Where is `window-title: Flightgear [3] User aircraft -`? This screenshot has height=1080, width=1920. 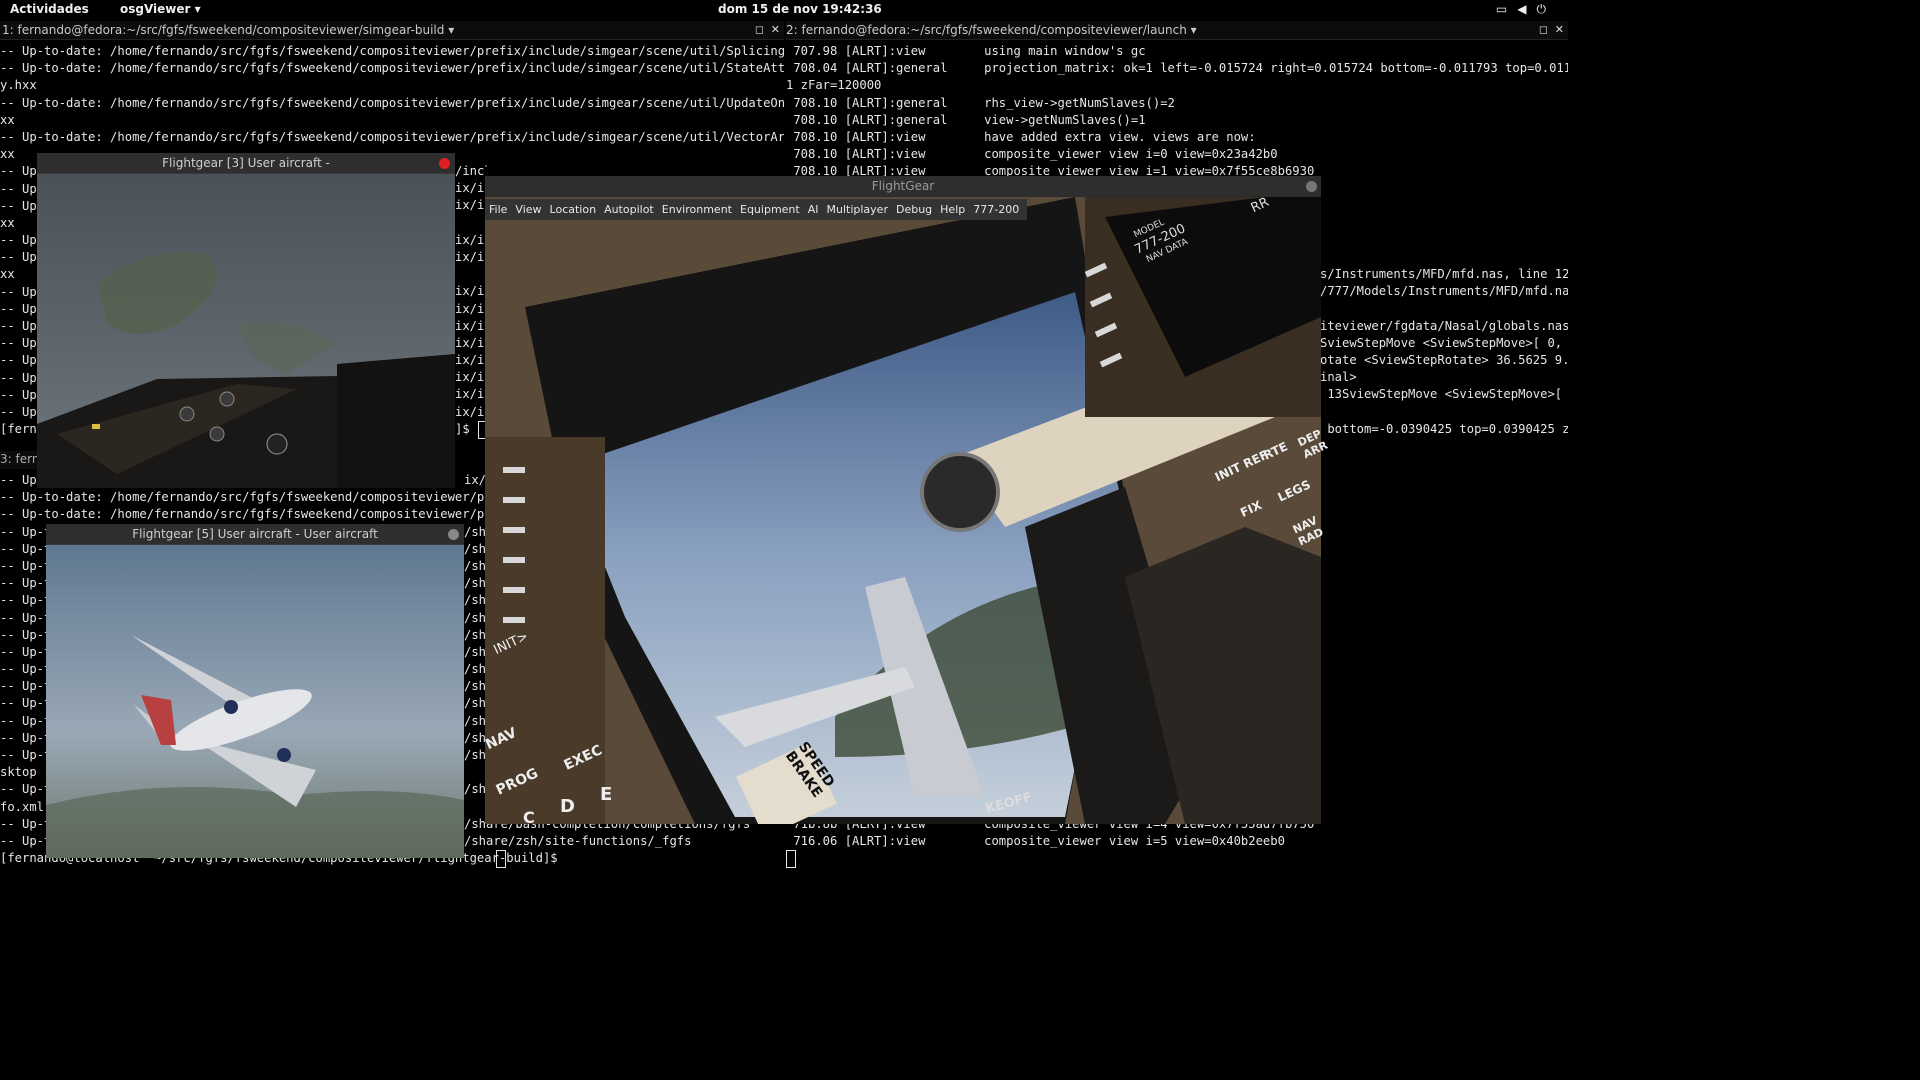 window-title: Flightgear [3] User aircraft - is located at coordinates (246, 163).